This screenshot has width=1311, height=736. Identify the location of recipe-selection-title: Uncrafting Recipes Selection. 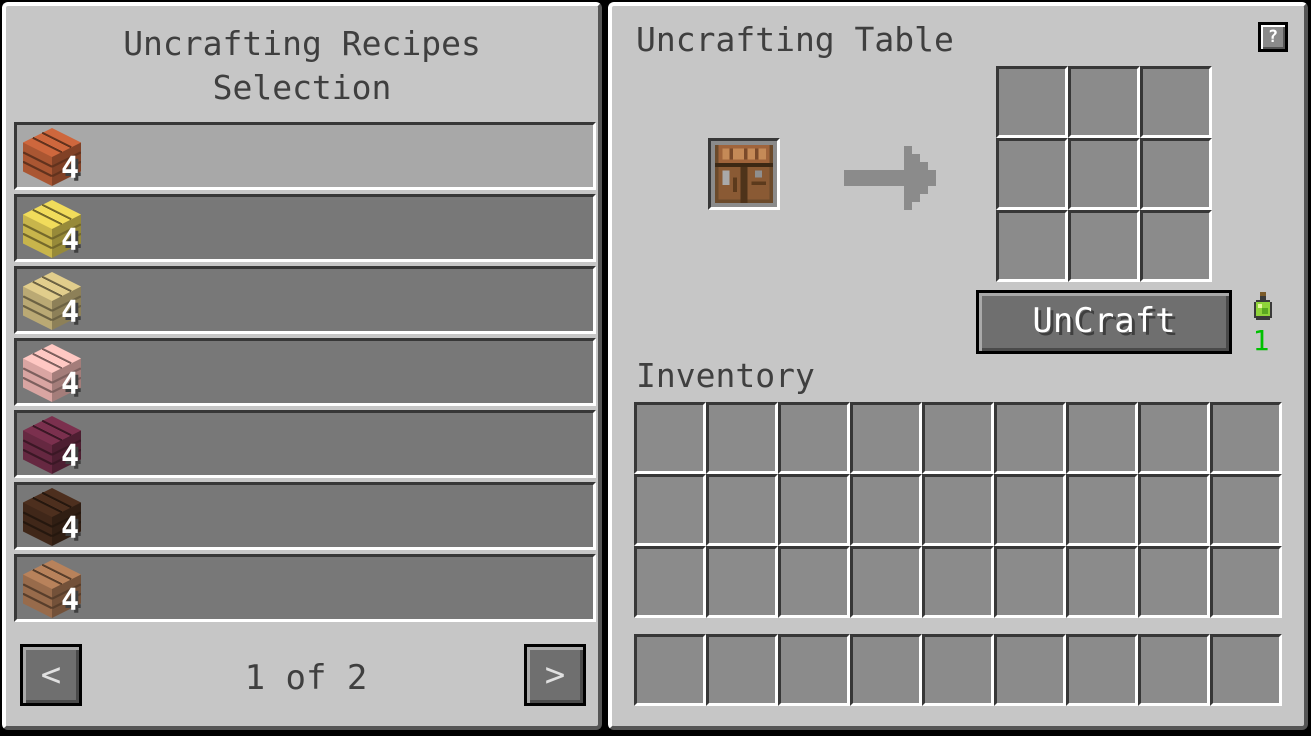
(302, 66).